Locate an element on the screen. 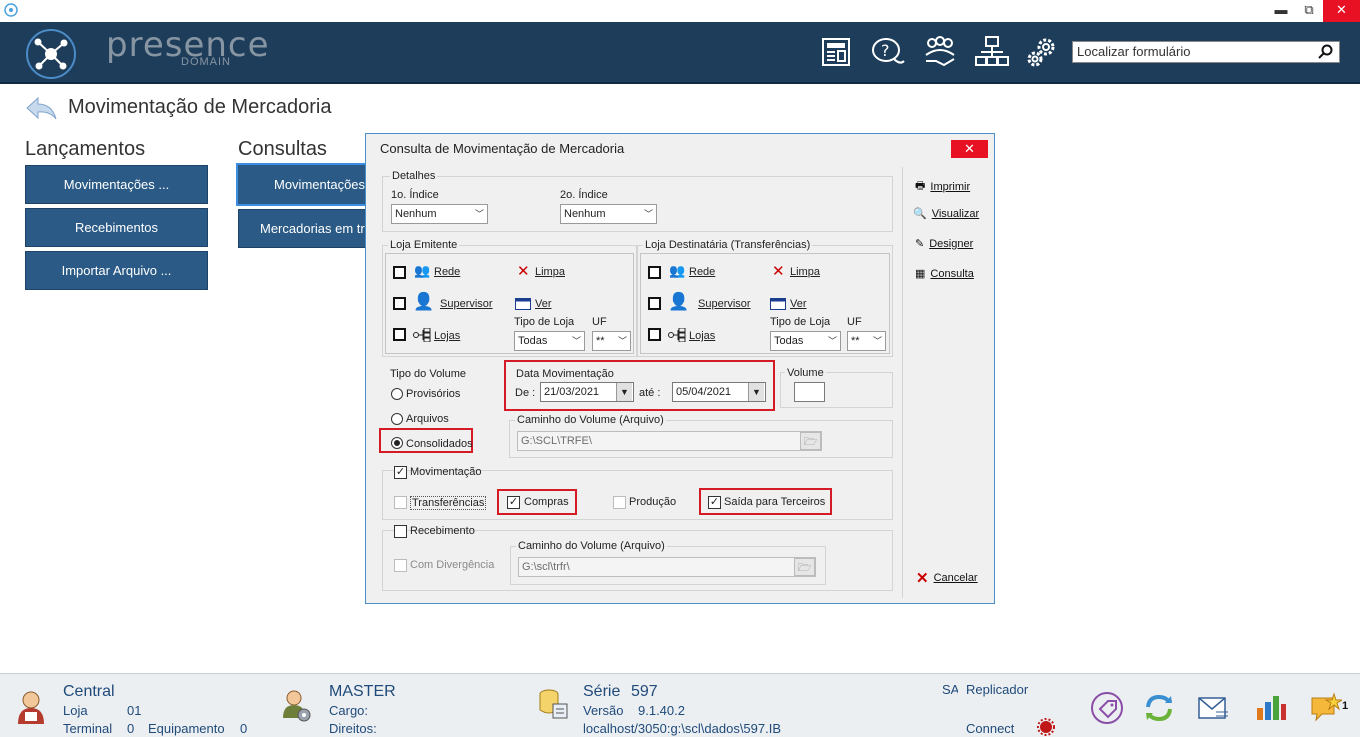  caminho-volume-title: Caminho do Volume (Arquivo) is located at coordinates (590, 420).